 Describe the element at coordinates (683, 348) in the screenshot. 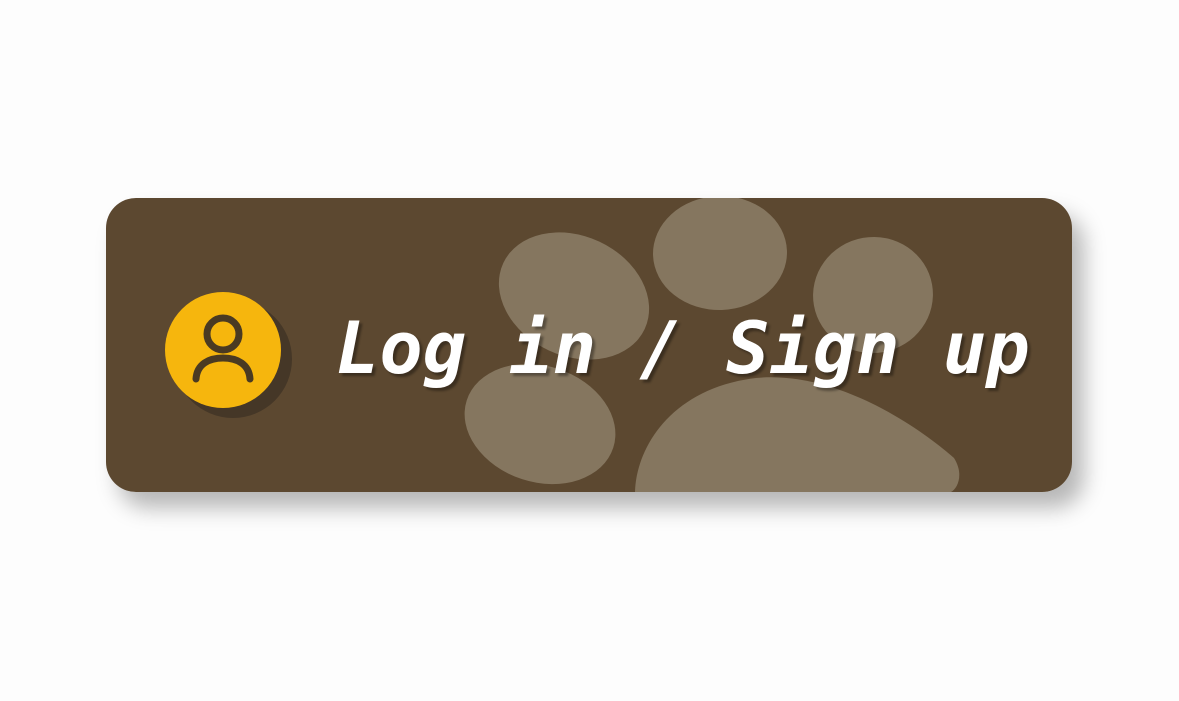

I see `login-signup-label: Log in / Sign up` at that location.